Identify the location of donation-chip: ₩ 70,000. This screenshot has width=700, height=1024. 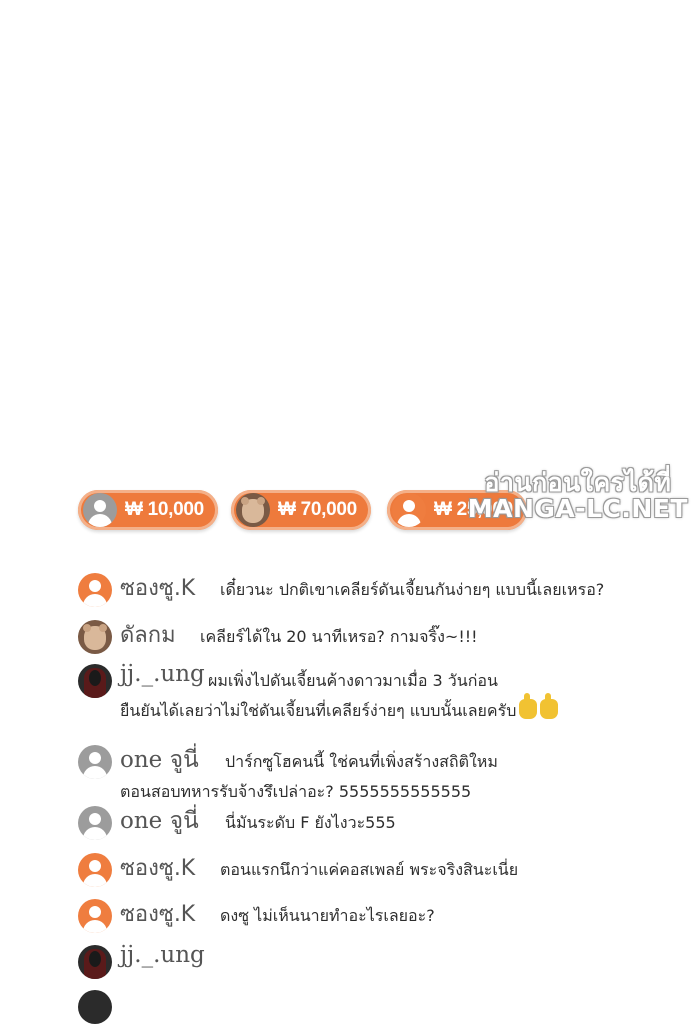
(301, 510).